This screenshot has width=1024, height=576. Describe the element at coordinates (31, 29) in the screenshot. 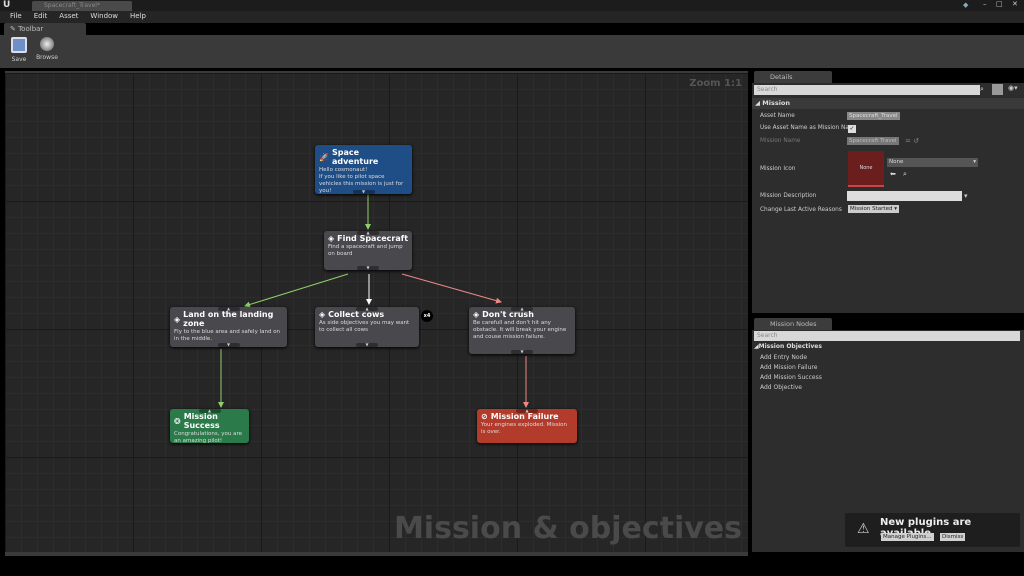

I see `toolbar-tab-label: Toolbar` at that location.